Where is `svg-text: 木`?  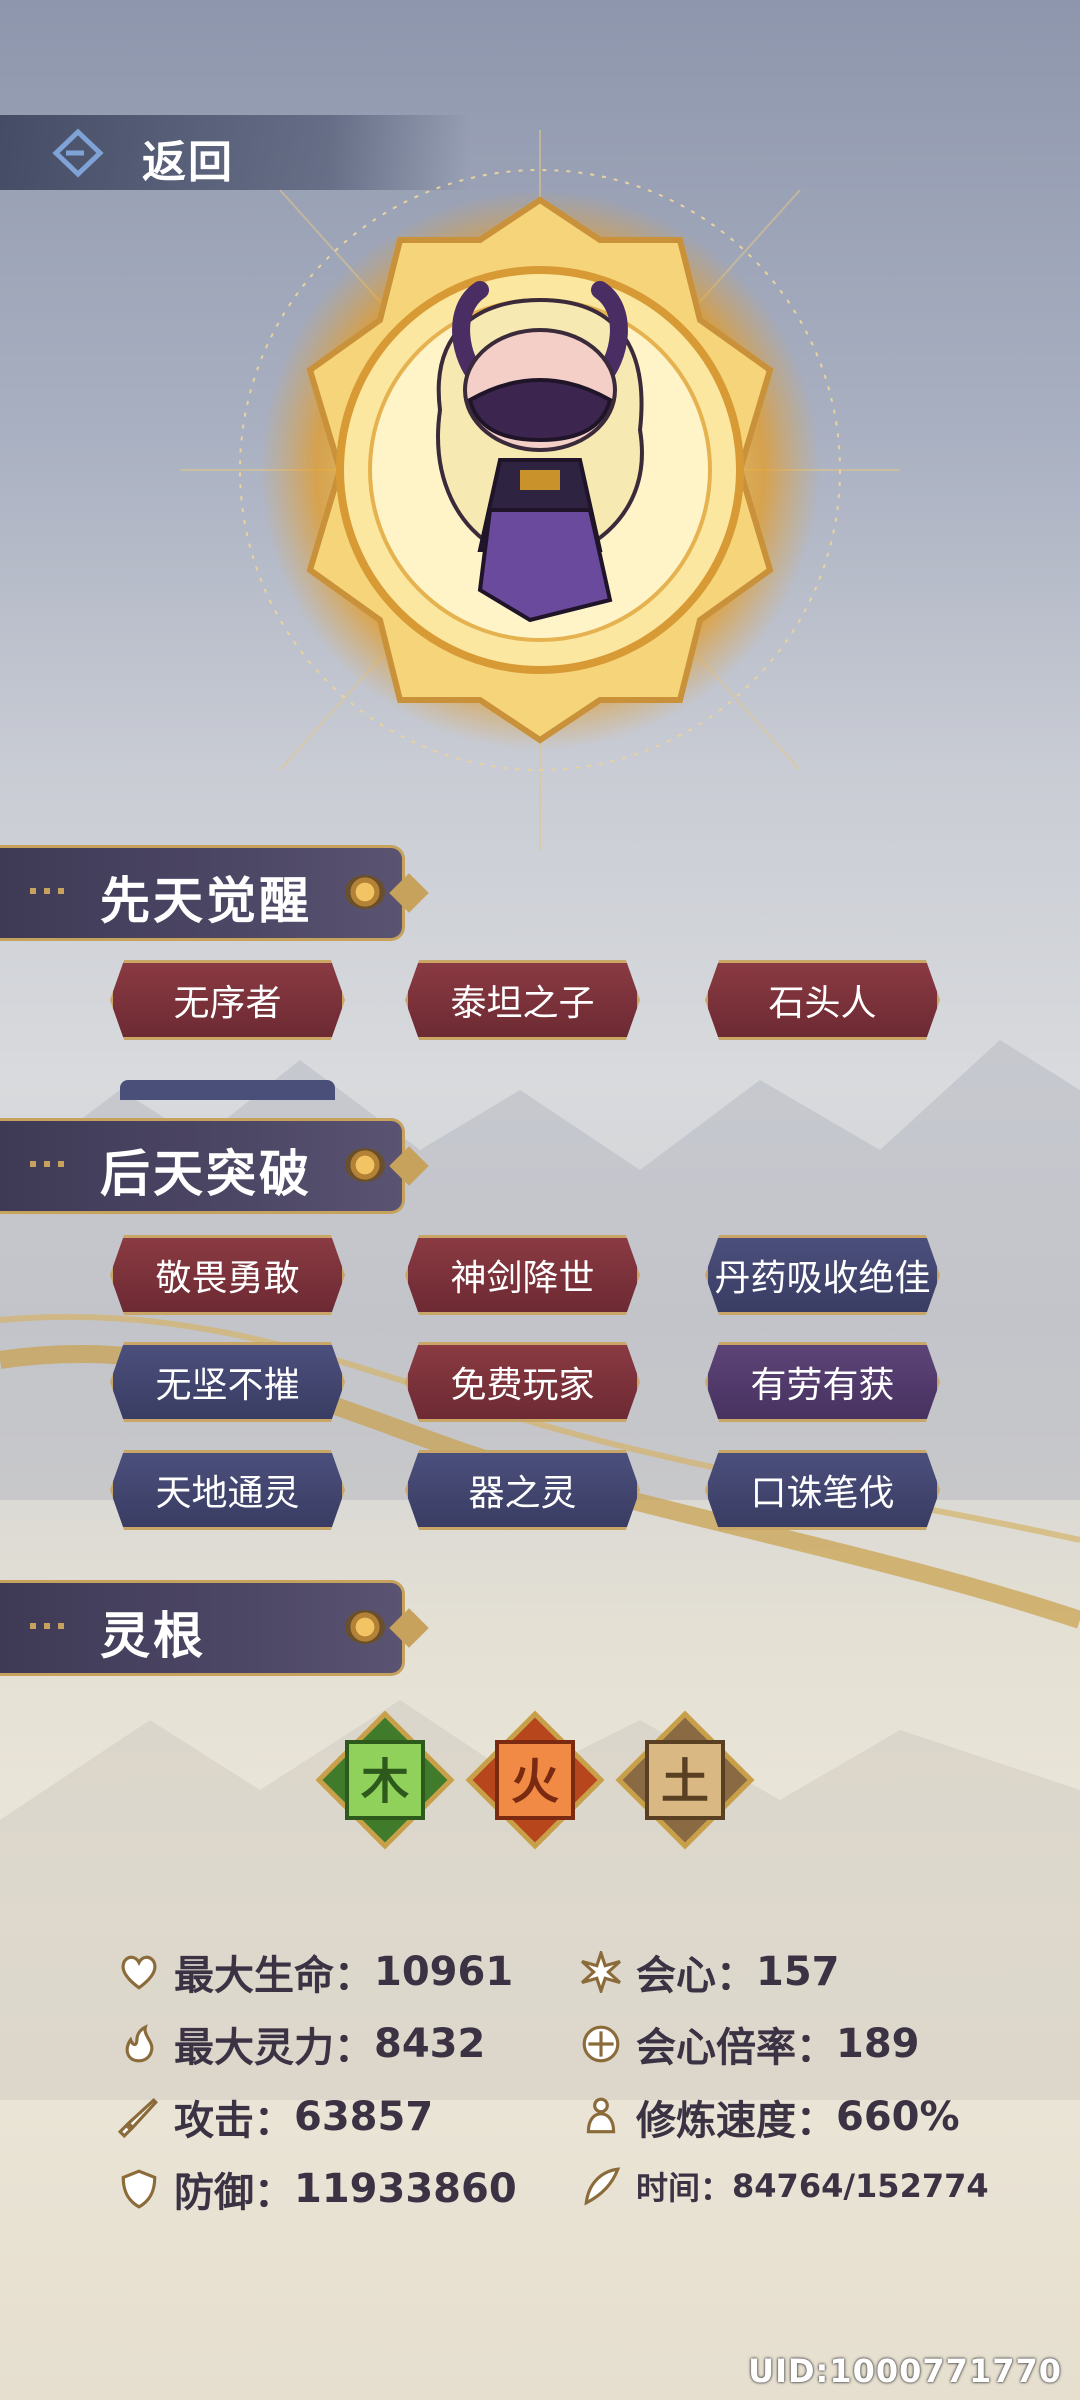
svg-text: 木 is located at coordinates (385, 1782).